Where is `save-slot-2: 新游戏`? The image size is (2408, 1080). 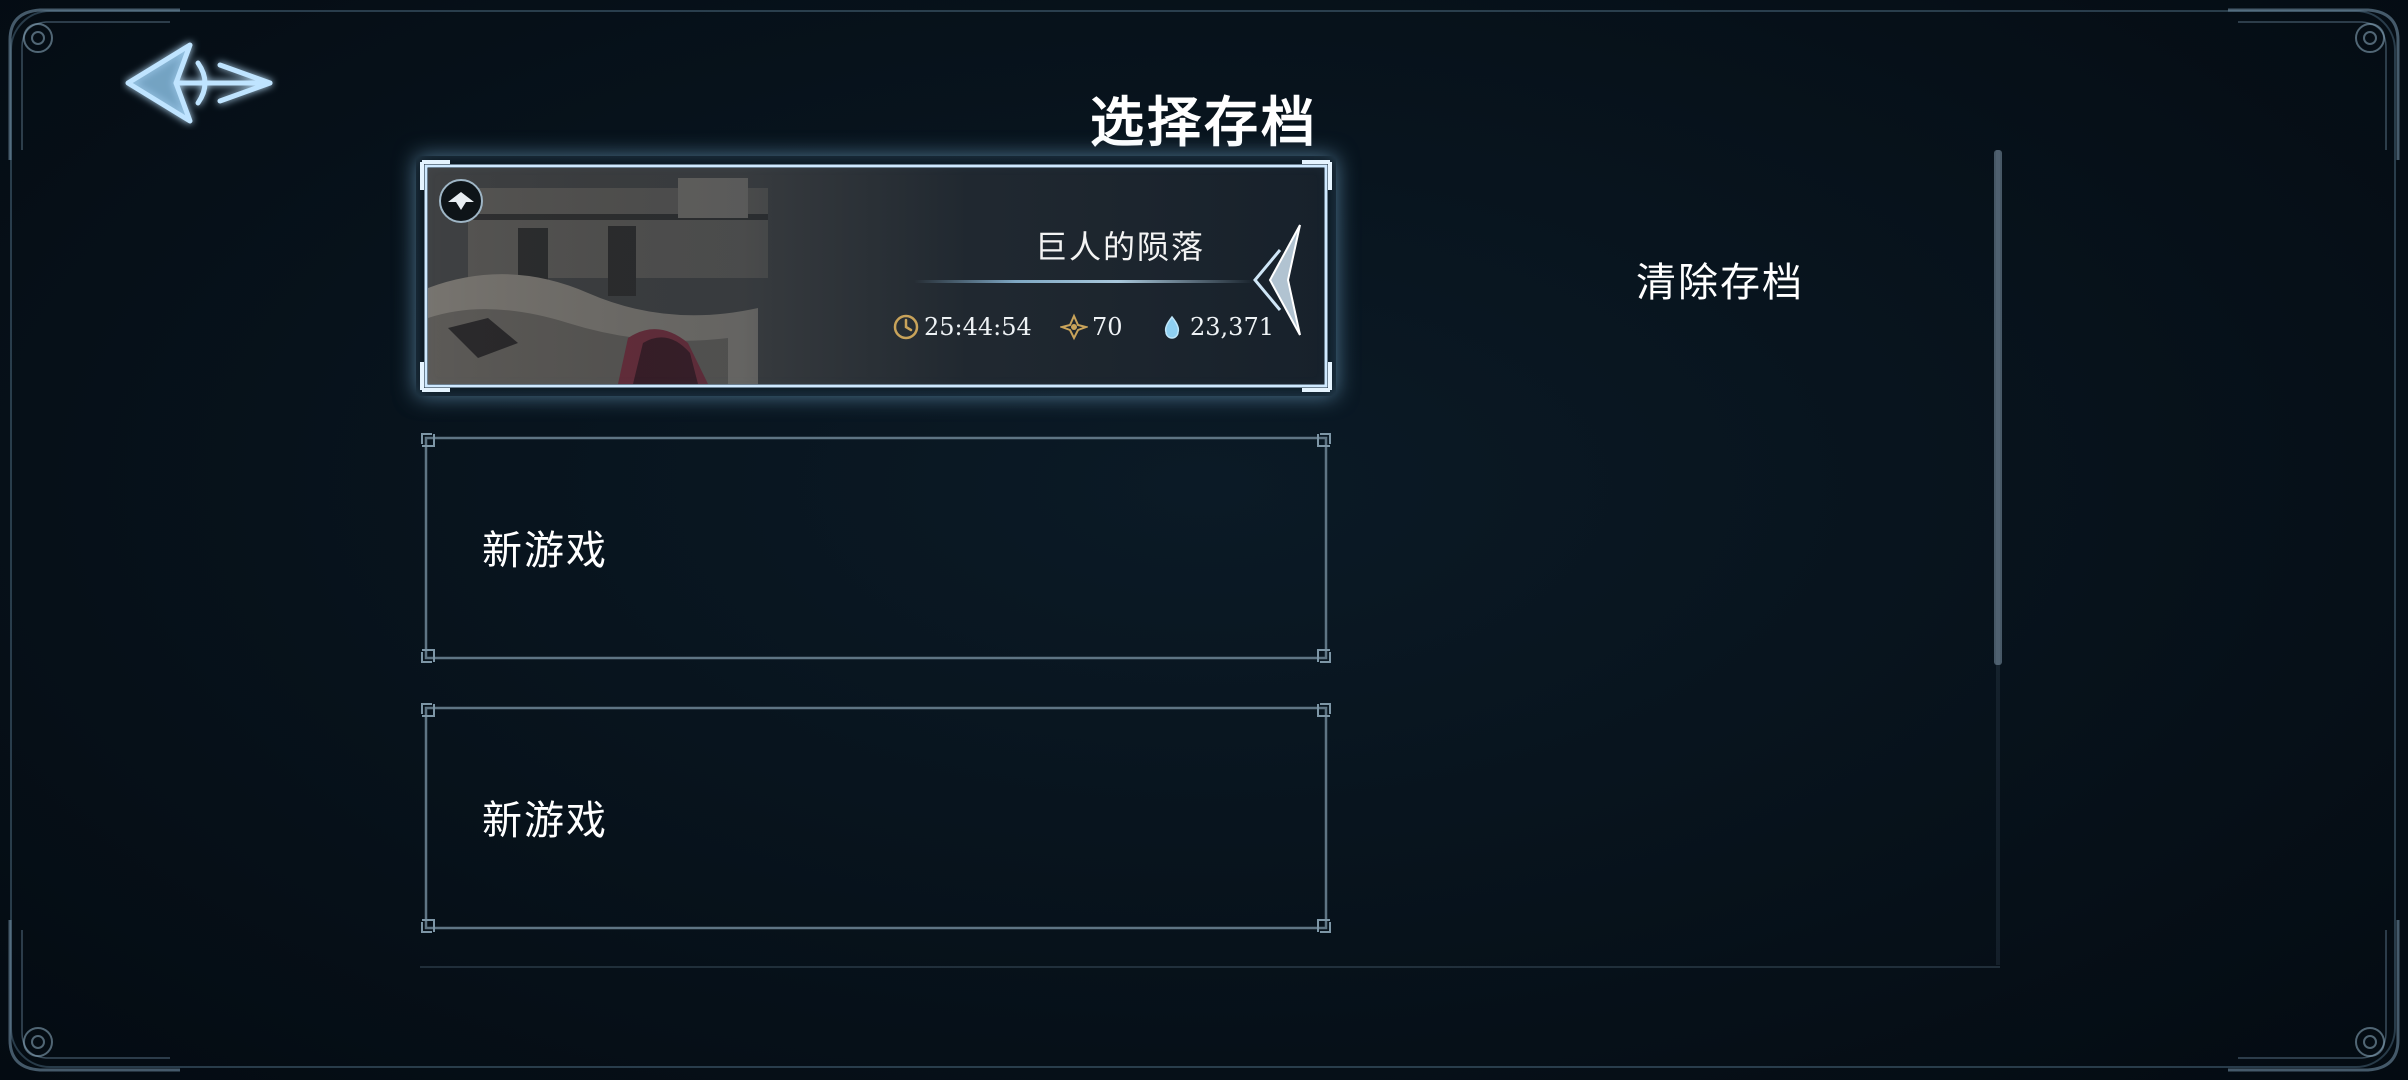
save-slot-2: 新游戏 is located at coordinates (876, 548).